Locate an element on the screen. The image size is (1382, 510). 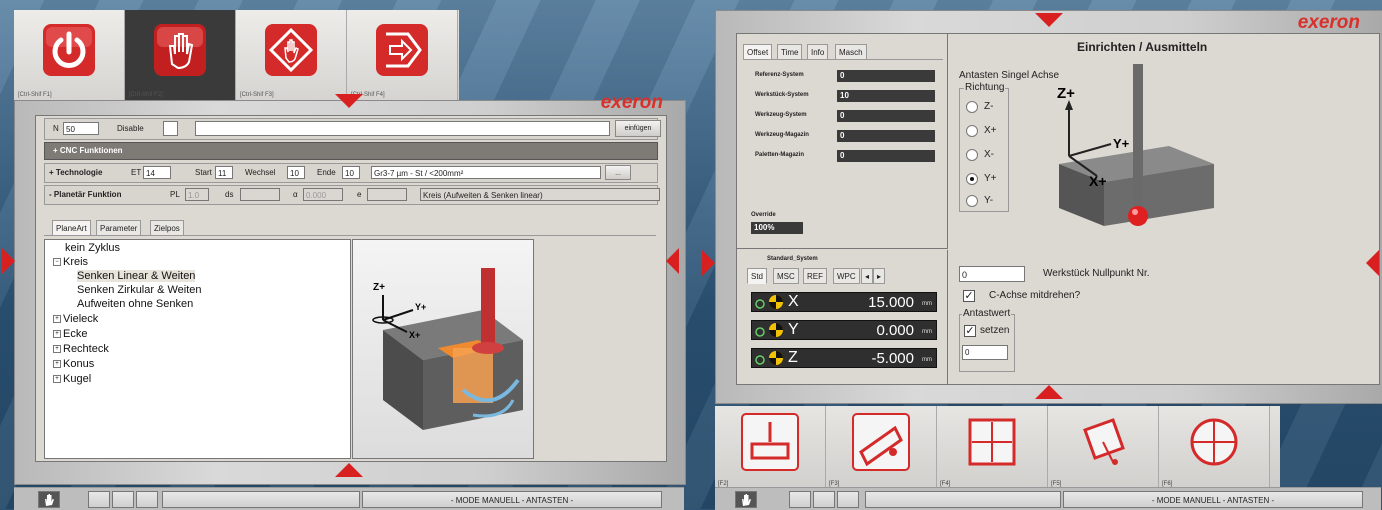
offset-value-paletten: 0 is located at coordinates (886, 156).